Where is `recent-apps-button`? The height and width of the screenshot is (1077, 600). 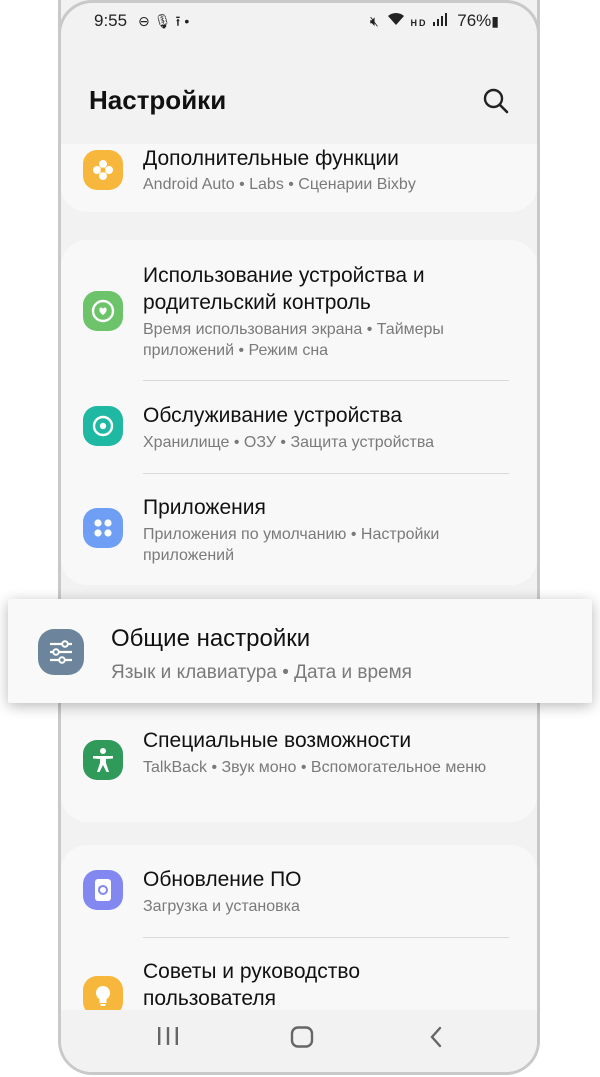
recent-apps-button is located at coordinates (168, 1038).